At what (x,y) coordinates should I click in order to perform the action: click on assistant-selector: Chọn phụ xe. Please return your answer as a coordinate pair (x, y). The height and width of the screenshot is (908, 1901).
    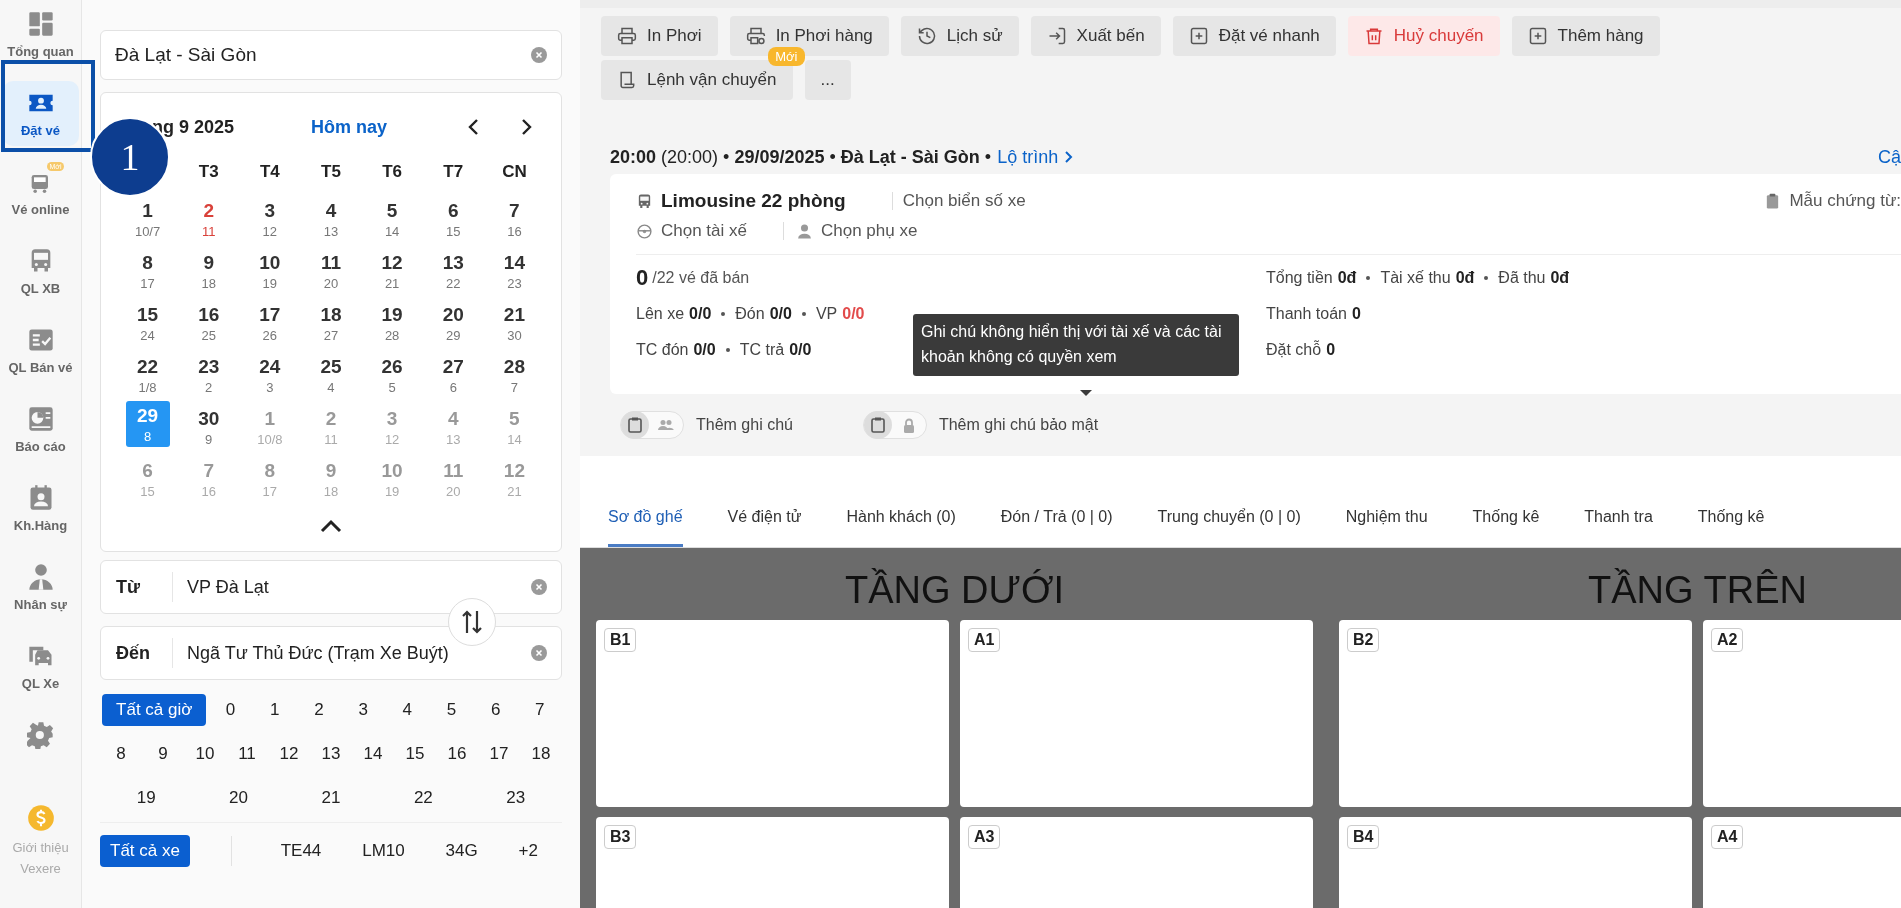
    Looking at the image, I should click on (869, 231).